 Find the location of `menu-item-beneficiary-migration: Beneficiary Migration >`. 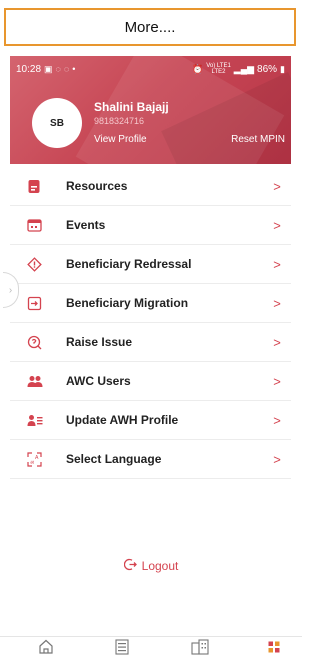

menu-item-beneficiary-migration: Beneficiary Migration > is located at coordinates (150, 303).